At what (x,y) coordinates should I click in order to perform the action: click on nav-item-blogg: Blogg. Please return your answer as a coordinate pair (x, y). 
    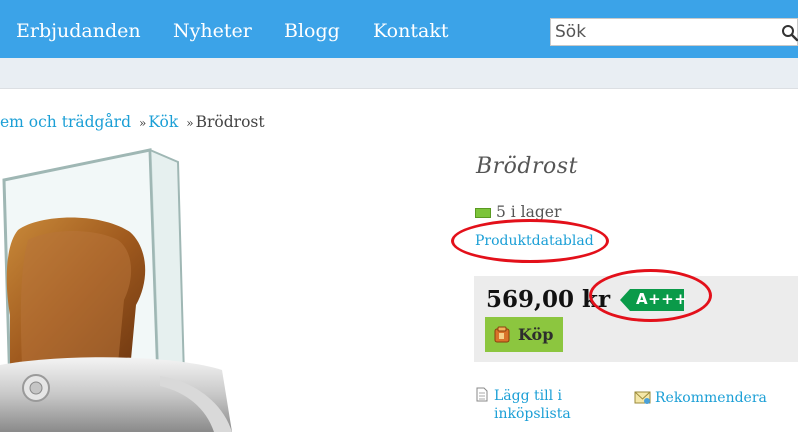
    Looking at the image, I should click on (312, 31).